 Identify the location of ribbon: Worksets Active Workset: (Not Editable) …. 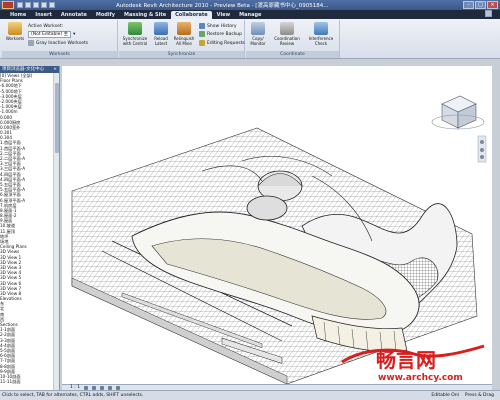
(250, 39).